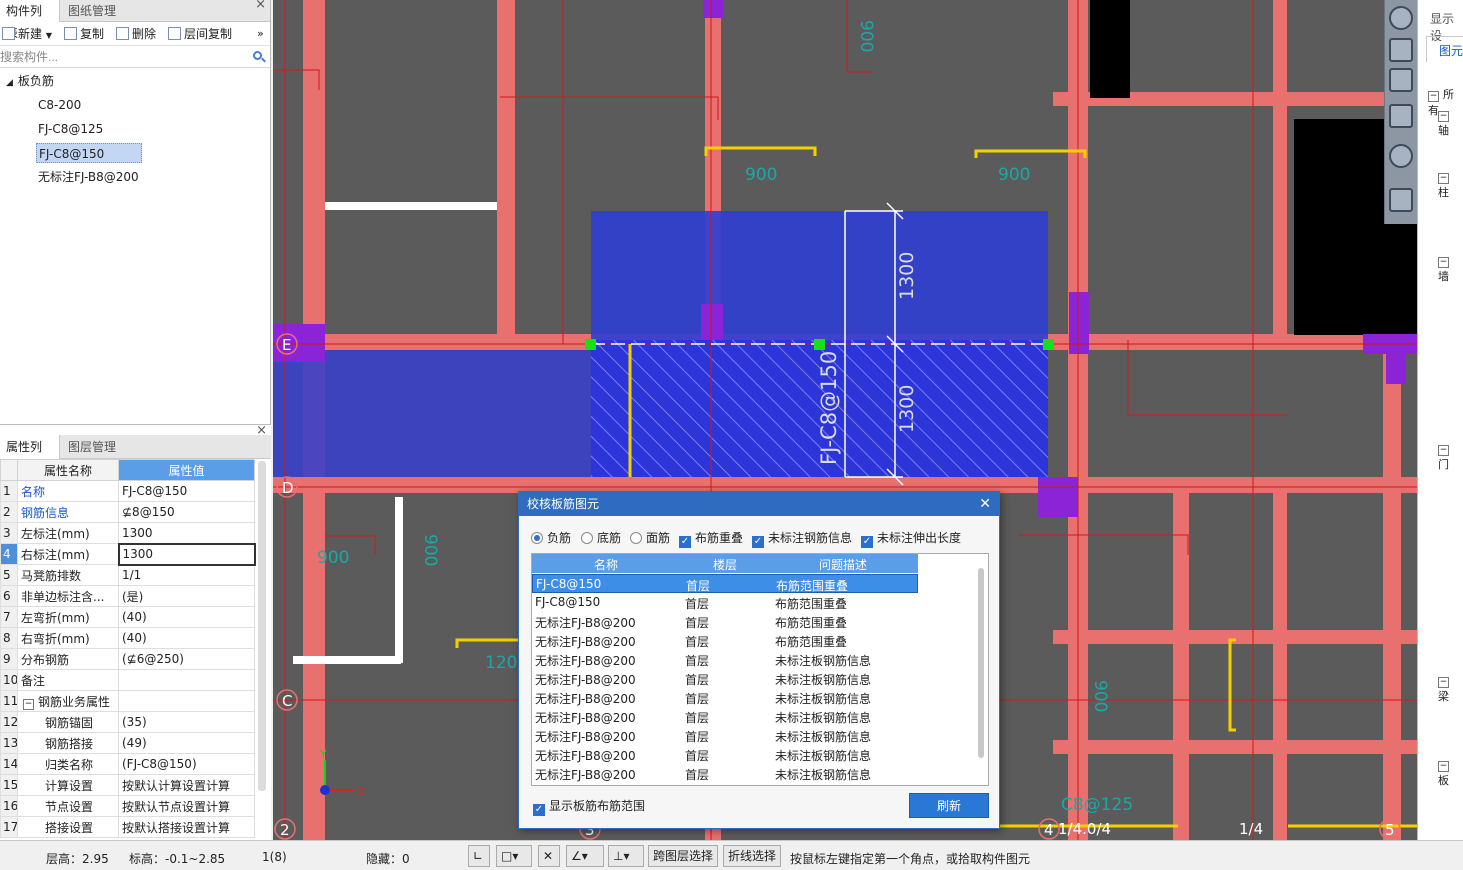 The width and height of the screenshot is (1463, 870). What do you see at coordinates (127, 701) in the screenshot?
I see `property-row: 11− 钢筋业务属性` at bounding box center [127, 701].